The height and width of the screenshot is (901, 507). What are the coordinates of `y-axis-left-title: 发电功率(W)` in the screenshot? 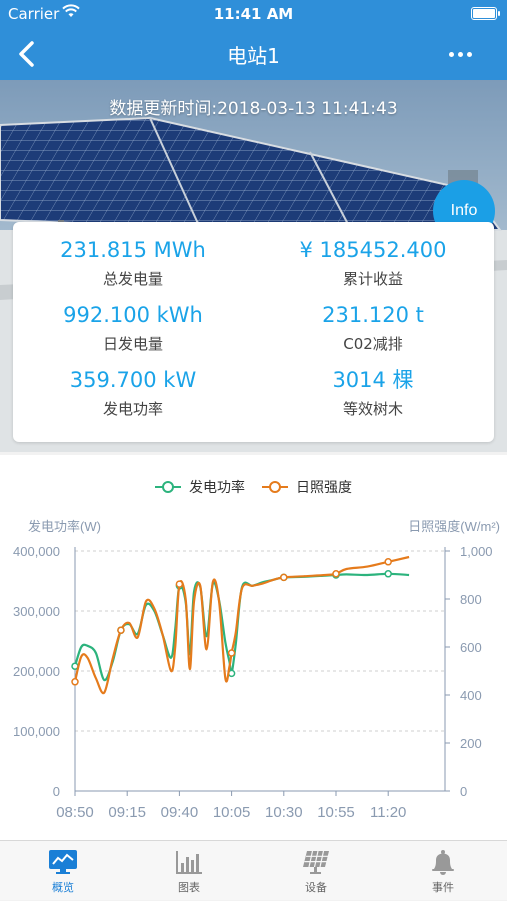 It's located at (64, 526).